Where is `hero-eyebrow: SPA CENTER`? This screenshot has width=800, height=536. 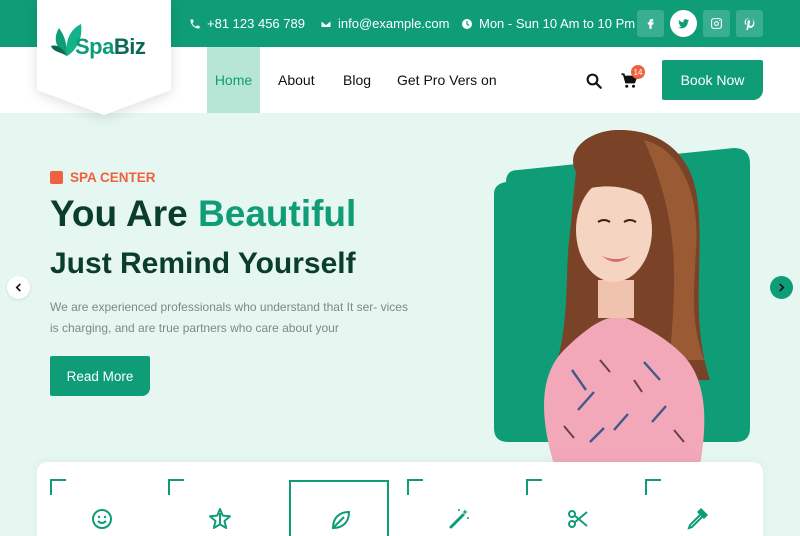 hero-eyebrow: SPA CENTER is located at coordinates (103, 177).